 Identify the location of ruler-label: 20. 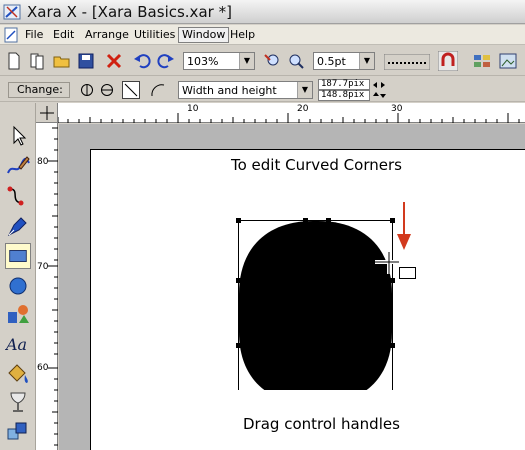
(303, 109).